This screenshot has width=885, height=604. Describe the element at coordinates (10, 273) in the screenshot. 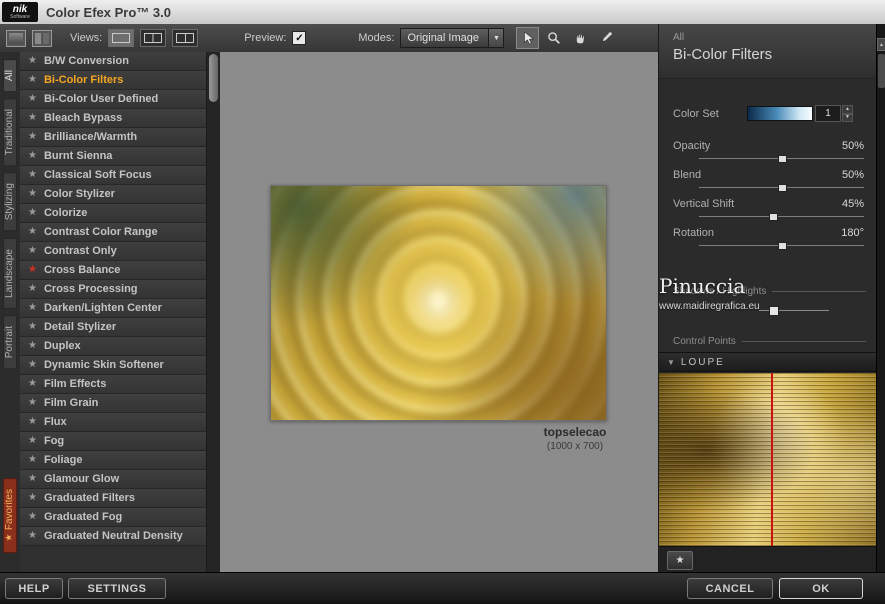

I see `tab-landscape: Landscape` at that location.